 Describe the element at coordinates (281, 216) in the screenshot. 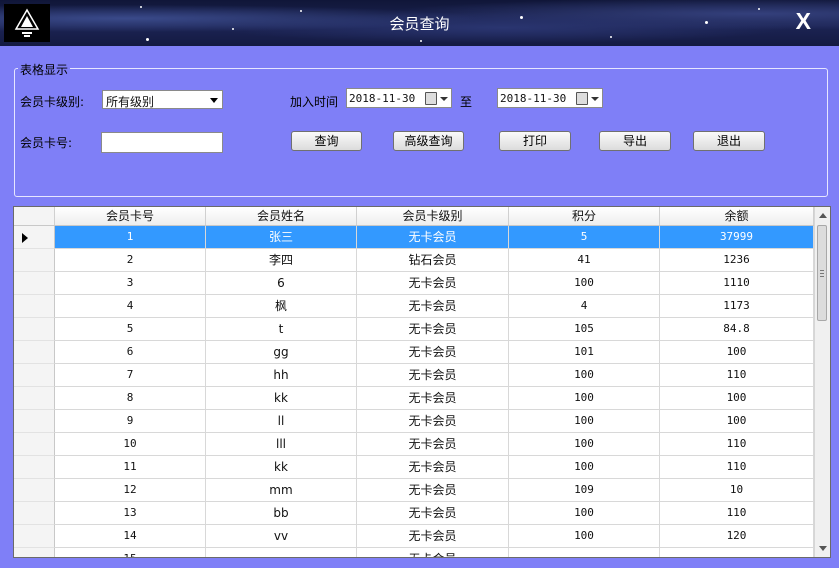

I see `column-header-name: 会员姓名` at that location.